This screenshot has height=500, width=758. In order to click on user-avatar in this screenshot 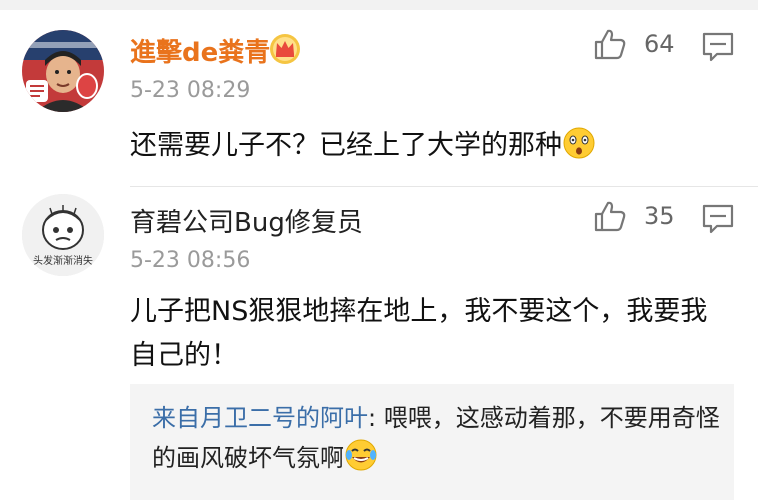, I will do `click(63, 71)`.